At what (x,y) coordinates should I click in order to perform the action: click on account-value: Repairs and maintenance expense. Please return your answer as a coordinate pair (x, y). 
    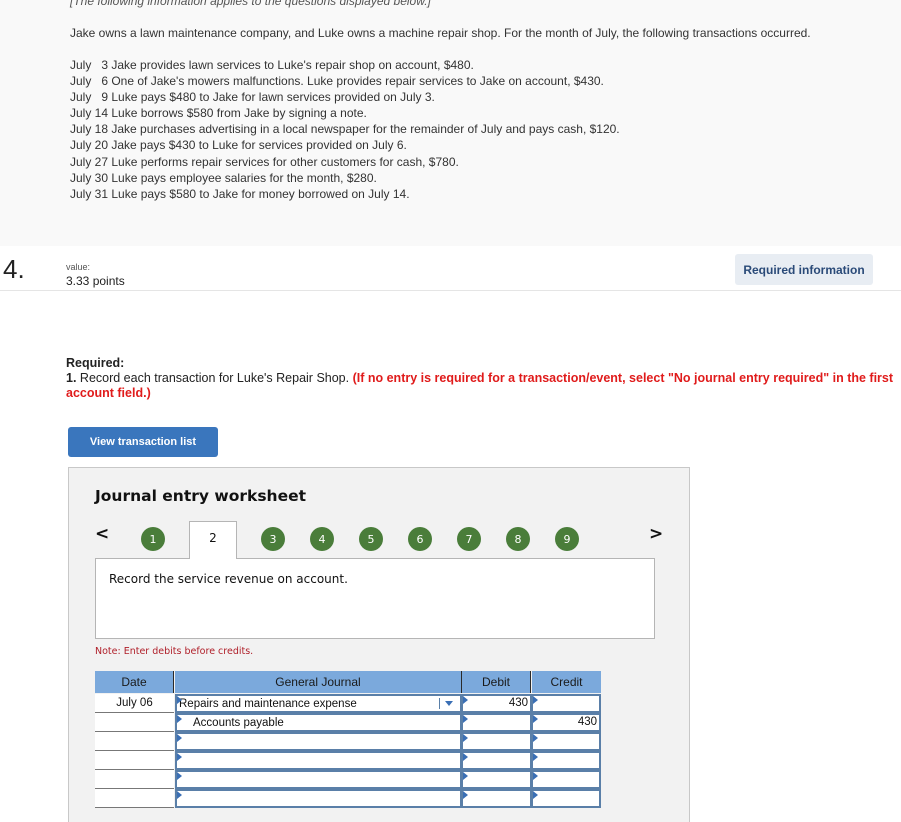
    Looking at the image, I should click on (268, 703).